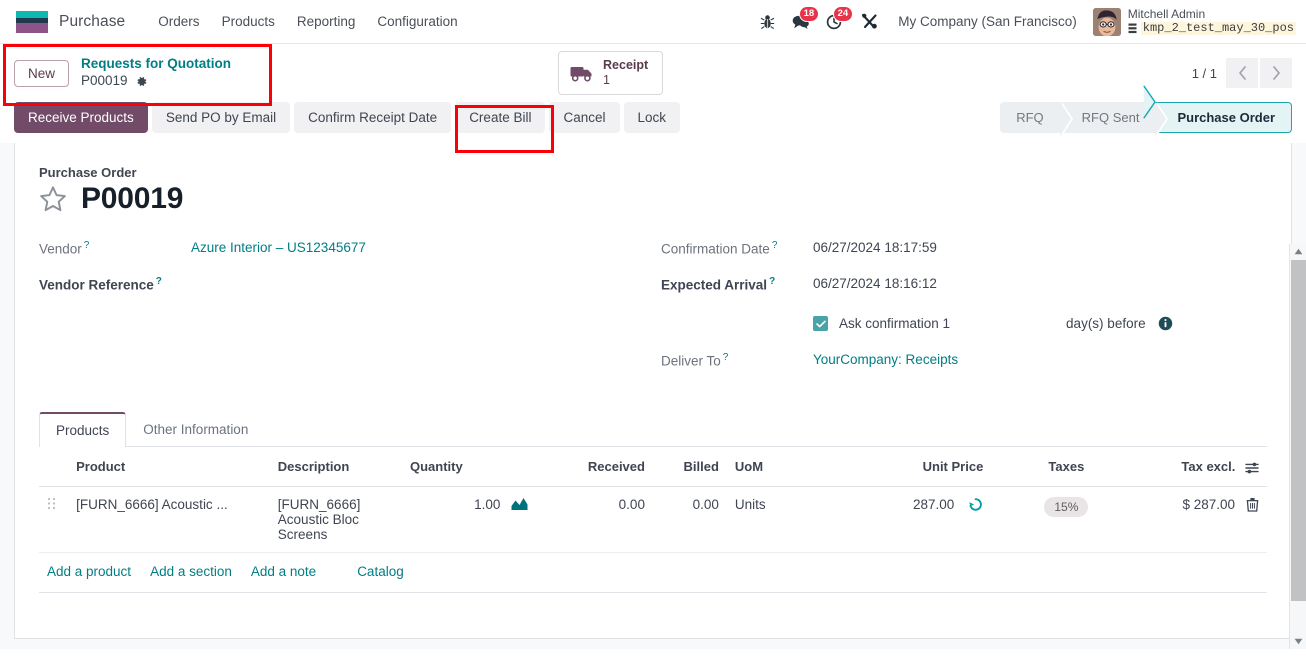 The height and width of the screenshot is (660, 1306). I want to click on send-po-by-email-button: Send PO by Email, so click(221, 117).